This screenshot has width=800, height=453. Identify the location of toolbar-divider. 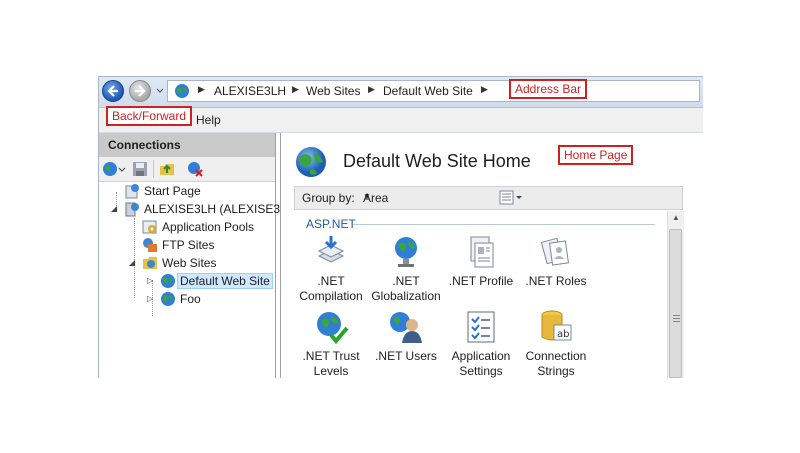
(153, 169).